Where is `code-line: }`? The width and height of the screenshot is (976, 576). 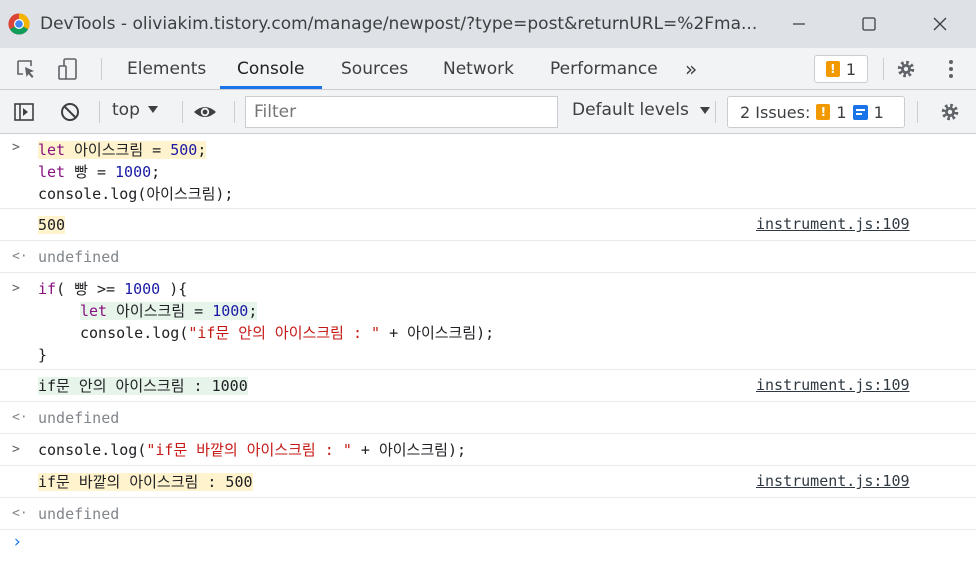 code-line: } is located at coordinates (43, 355).